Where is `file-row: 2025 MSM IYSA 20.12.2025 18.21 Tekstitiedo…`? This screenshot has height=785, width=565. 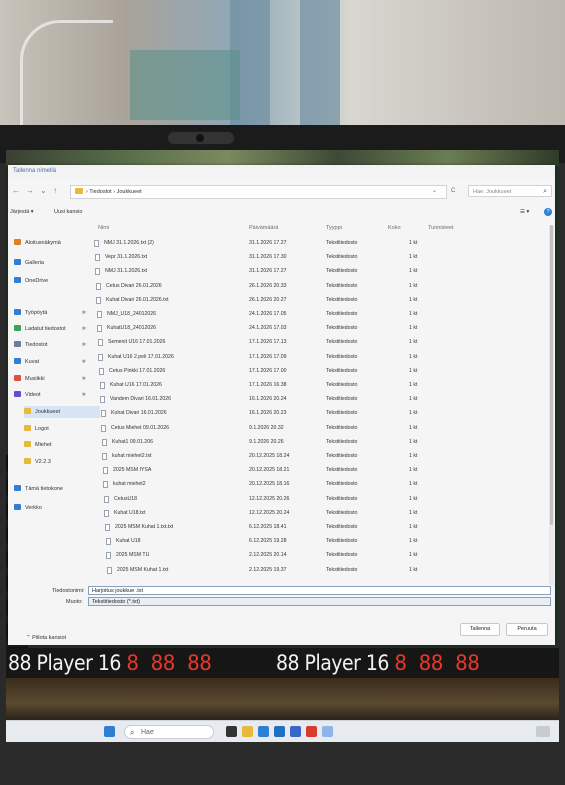
file-row: 2025 MSM IYSA 20.12.2025 18.21 Tekstitiedo… is located at coordinates (321, 470).